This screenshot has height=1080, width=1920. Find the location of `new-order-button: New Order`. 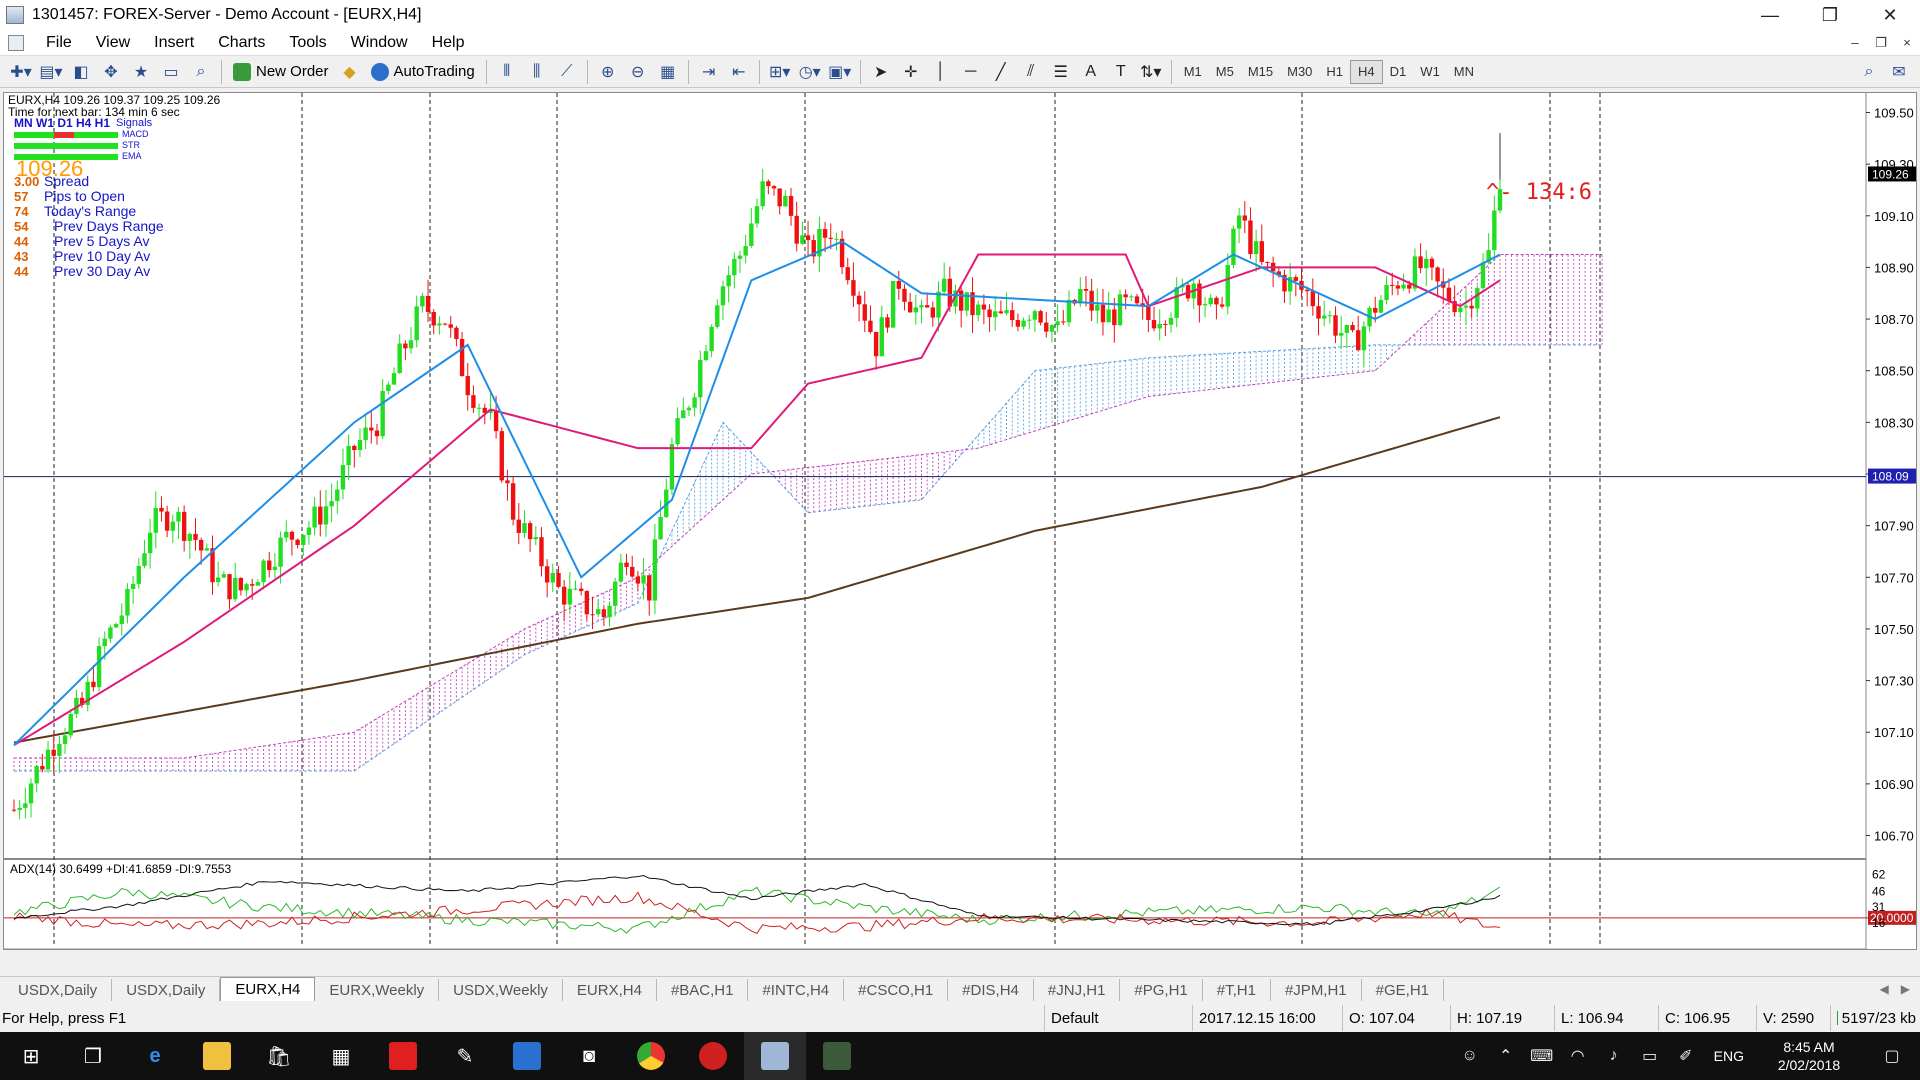

new-order-button: New Order is located at coordinates (281, 72).